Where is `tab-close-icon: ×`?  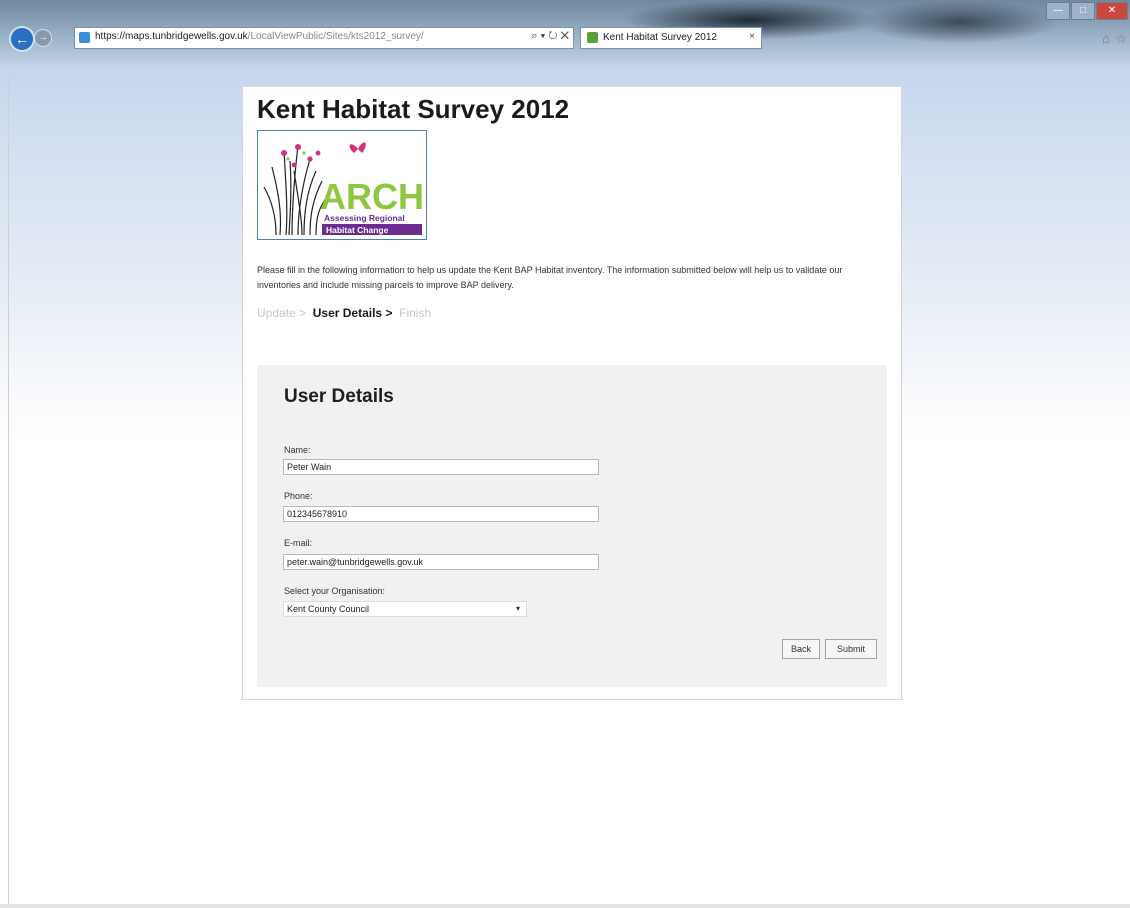
tab-close-icon: × is located at coordinates (752, 36).